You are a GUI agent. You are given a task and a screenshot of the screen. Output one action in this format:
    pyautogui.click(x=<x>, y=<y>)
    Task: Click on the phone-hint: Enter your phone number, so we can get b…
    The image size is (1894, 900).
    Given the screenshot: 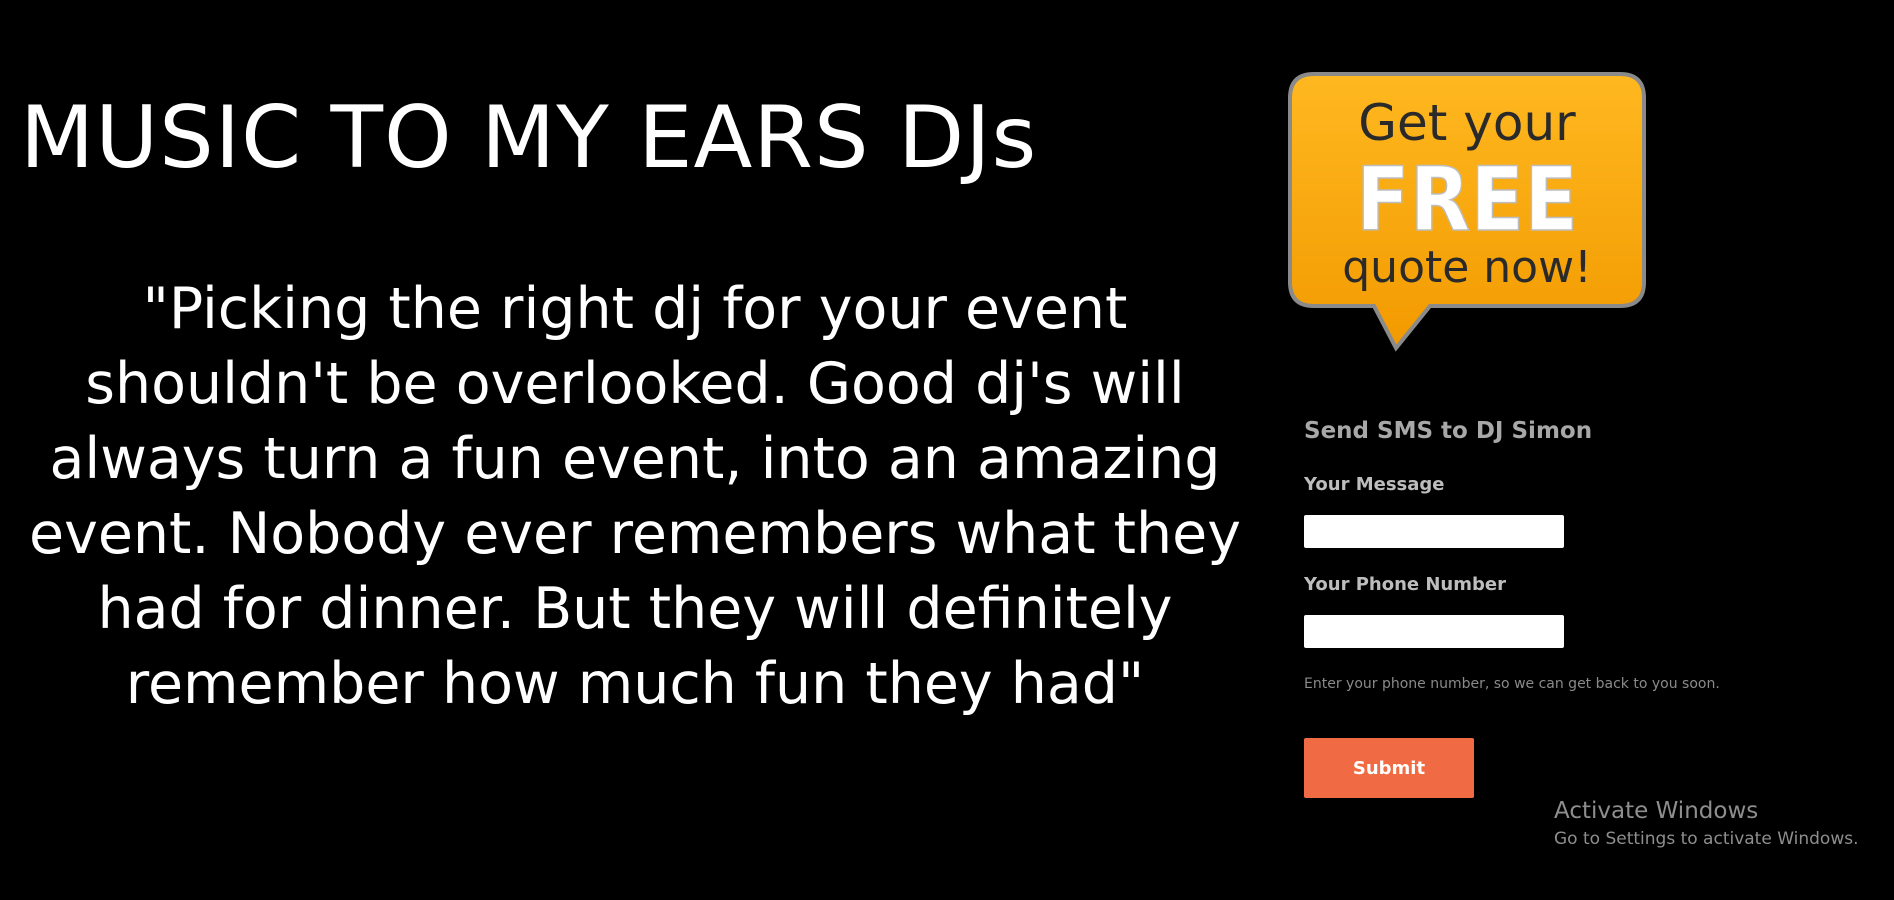 What is the action you would take?
    pyautogui.click(x=1512, y=684)
    